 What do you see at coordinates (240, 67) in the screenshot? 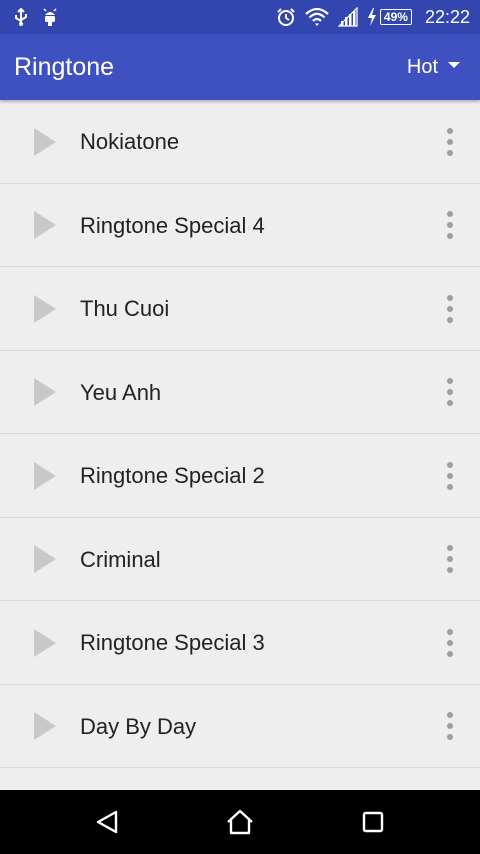
I see `app-bar: Ringtone Hot` at bounding box center [240, 67].